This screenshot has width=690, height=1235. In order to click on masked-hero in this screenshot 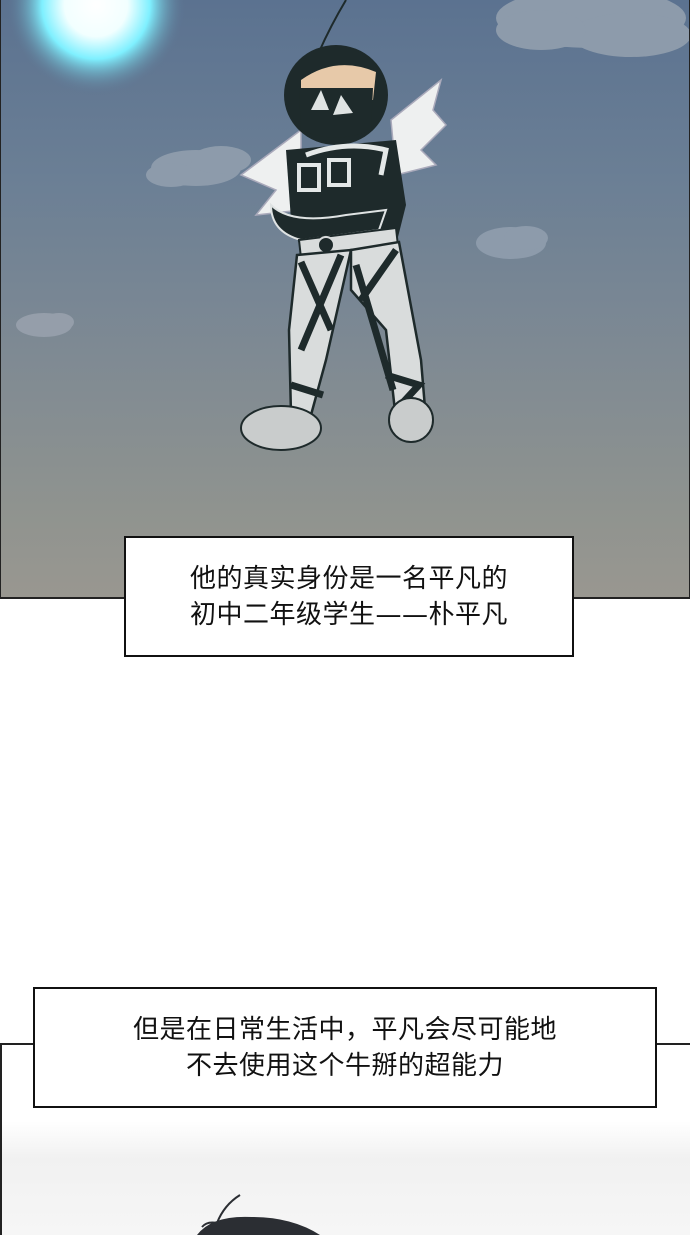, I will do `click(343, 225)`.